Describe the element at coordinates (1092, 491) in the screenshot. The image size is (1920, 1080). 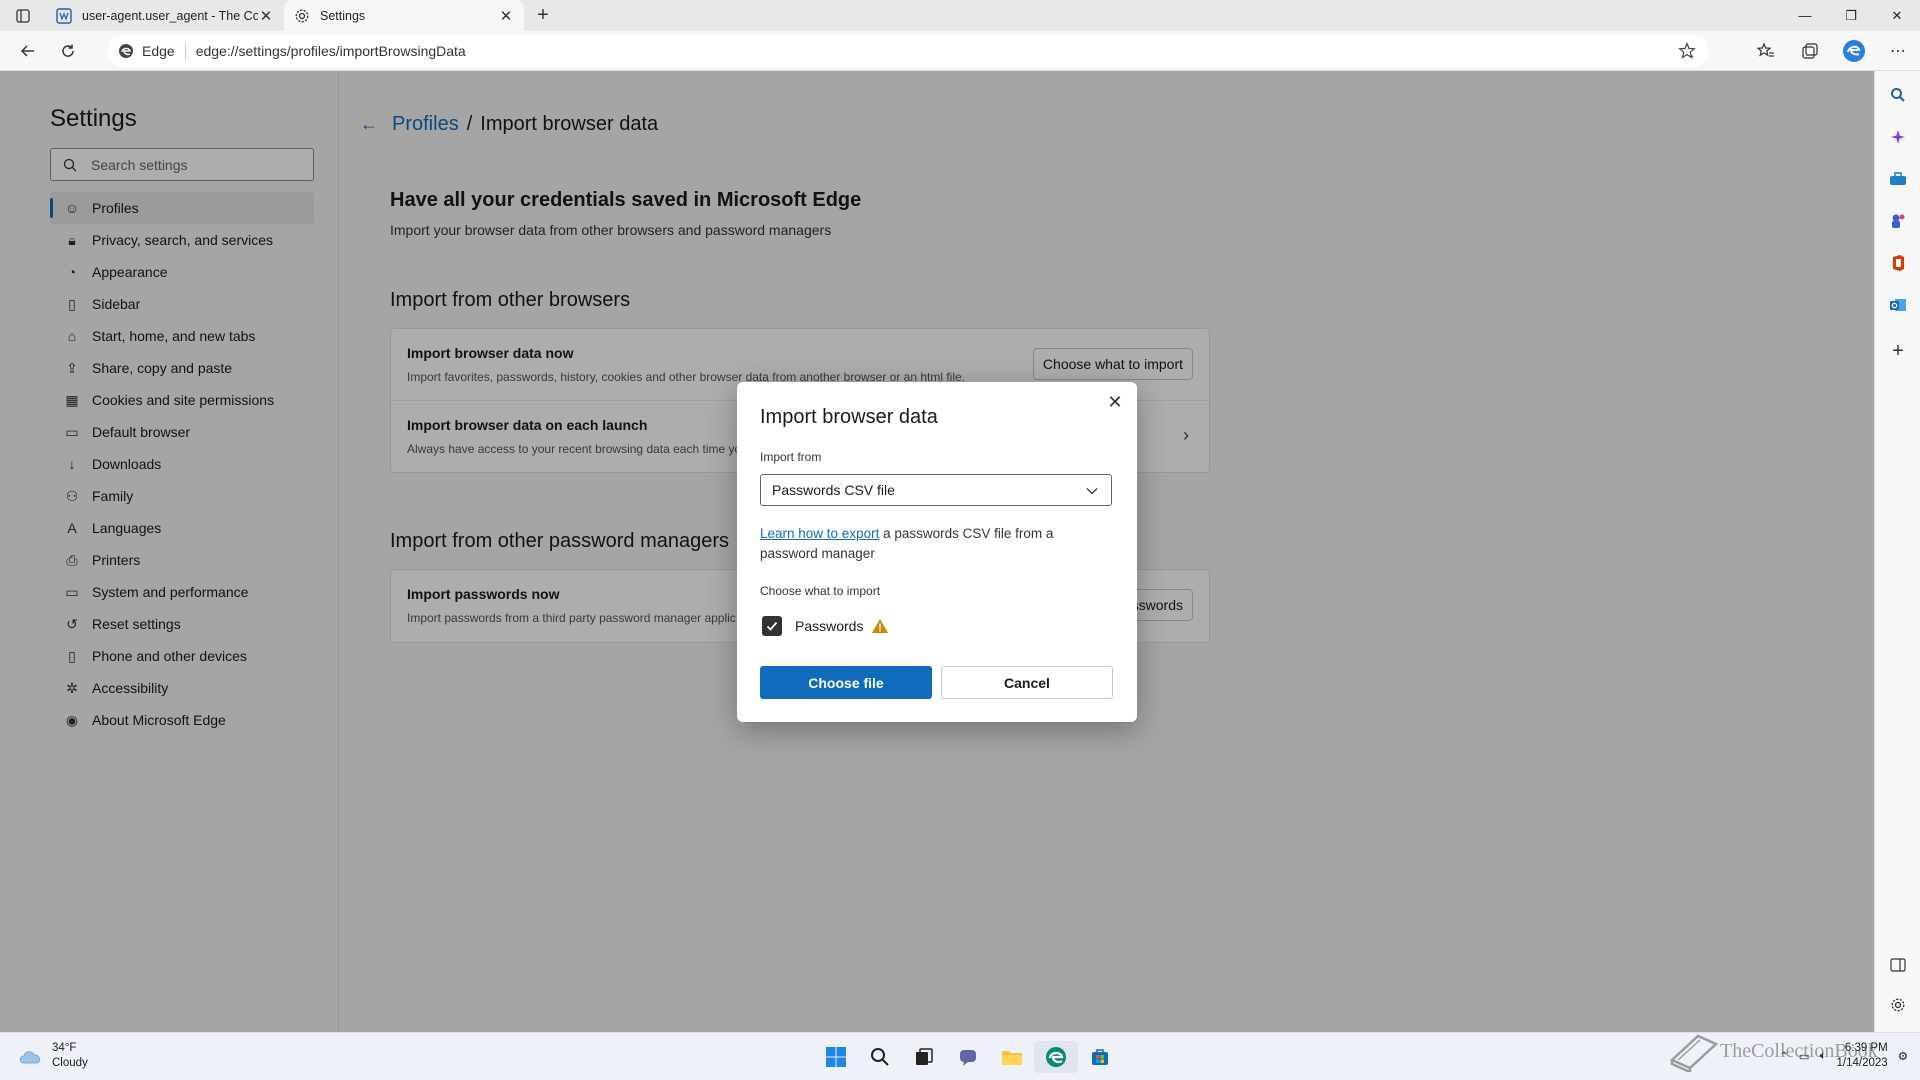
I see `chevron-down-icon` at that location.